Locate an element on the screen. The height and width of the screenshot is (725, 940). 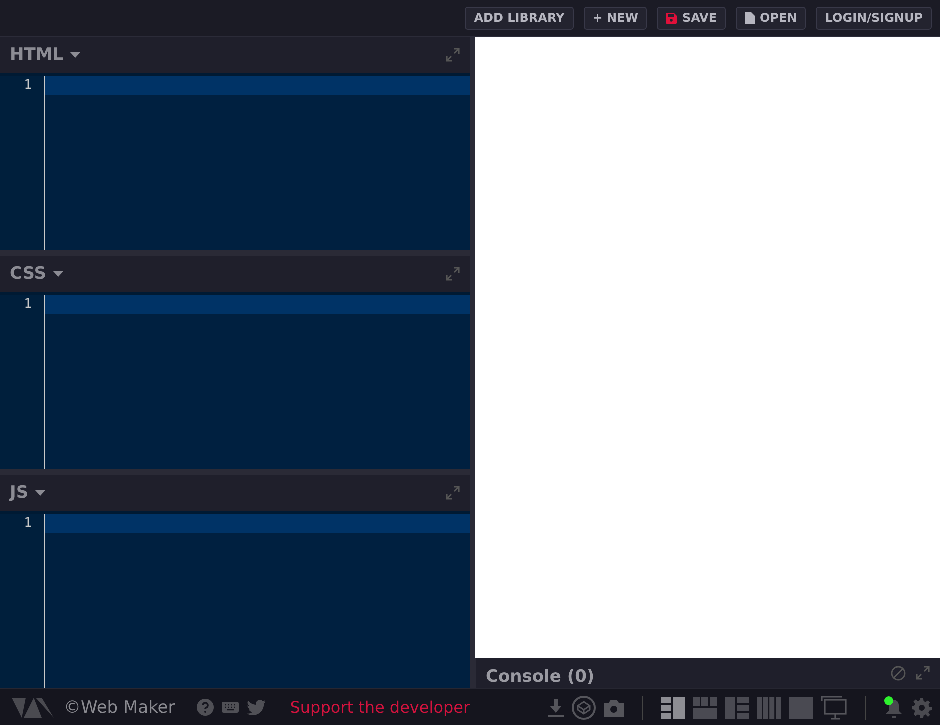
code-editor: CSS 1 is located at coordinates (235, 362).